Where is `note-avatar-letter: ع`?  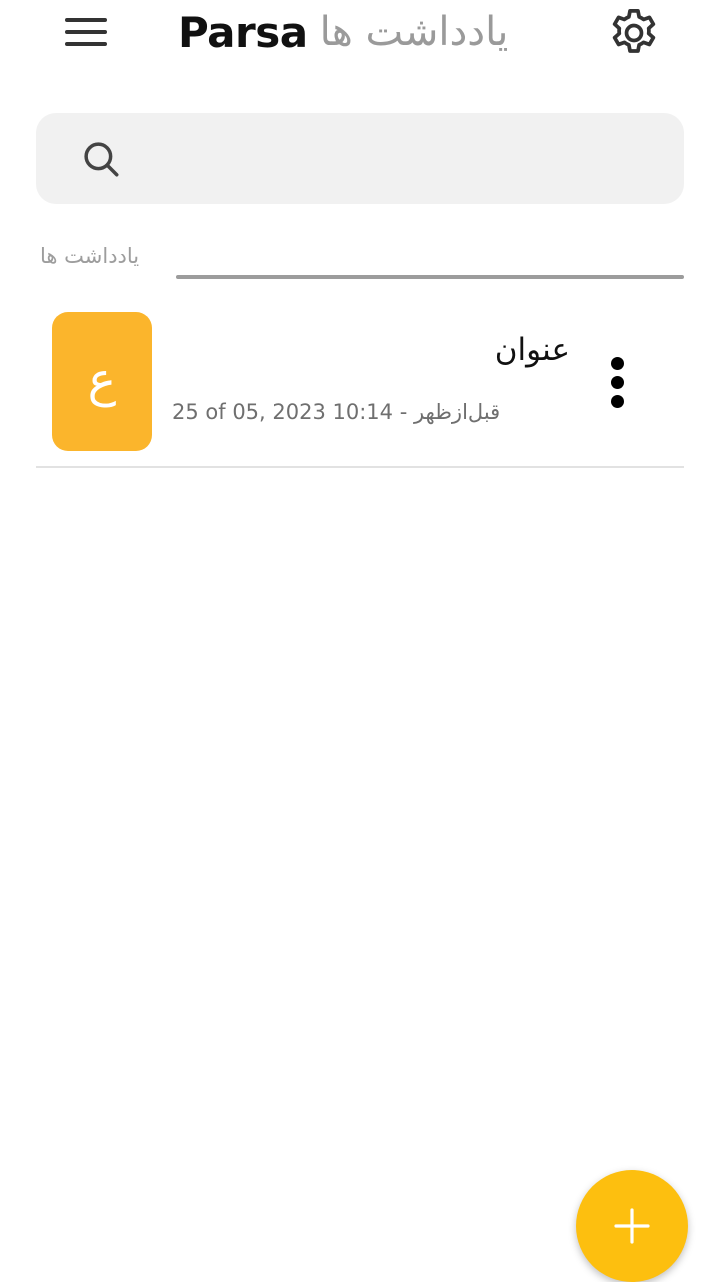
note-avatar-letter: ع is located at coordinates (102, 379).